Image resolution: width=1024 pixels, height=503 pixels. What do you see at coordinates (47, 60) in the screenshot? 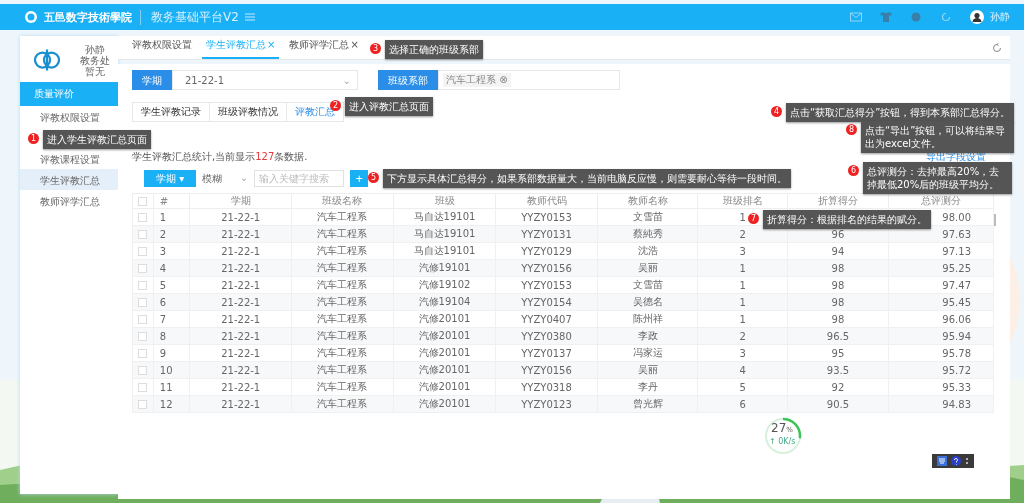
I see `logo-icon` at bounding box center [47, 60].